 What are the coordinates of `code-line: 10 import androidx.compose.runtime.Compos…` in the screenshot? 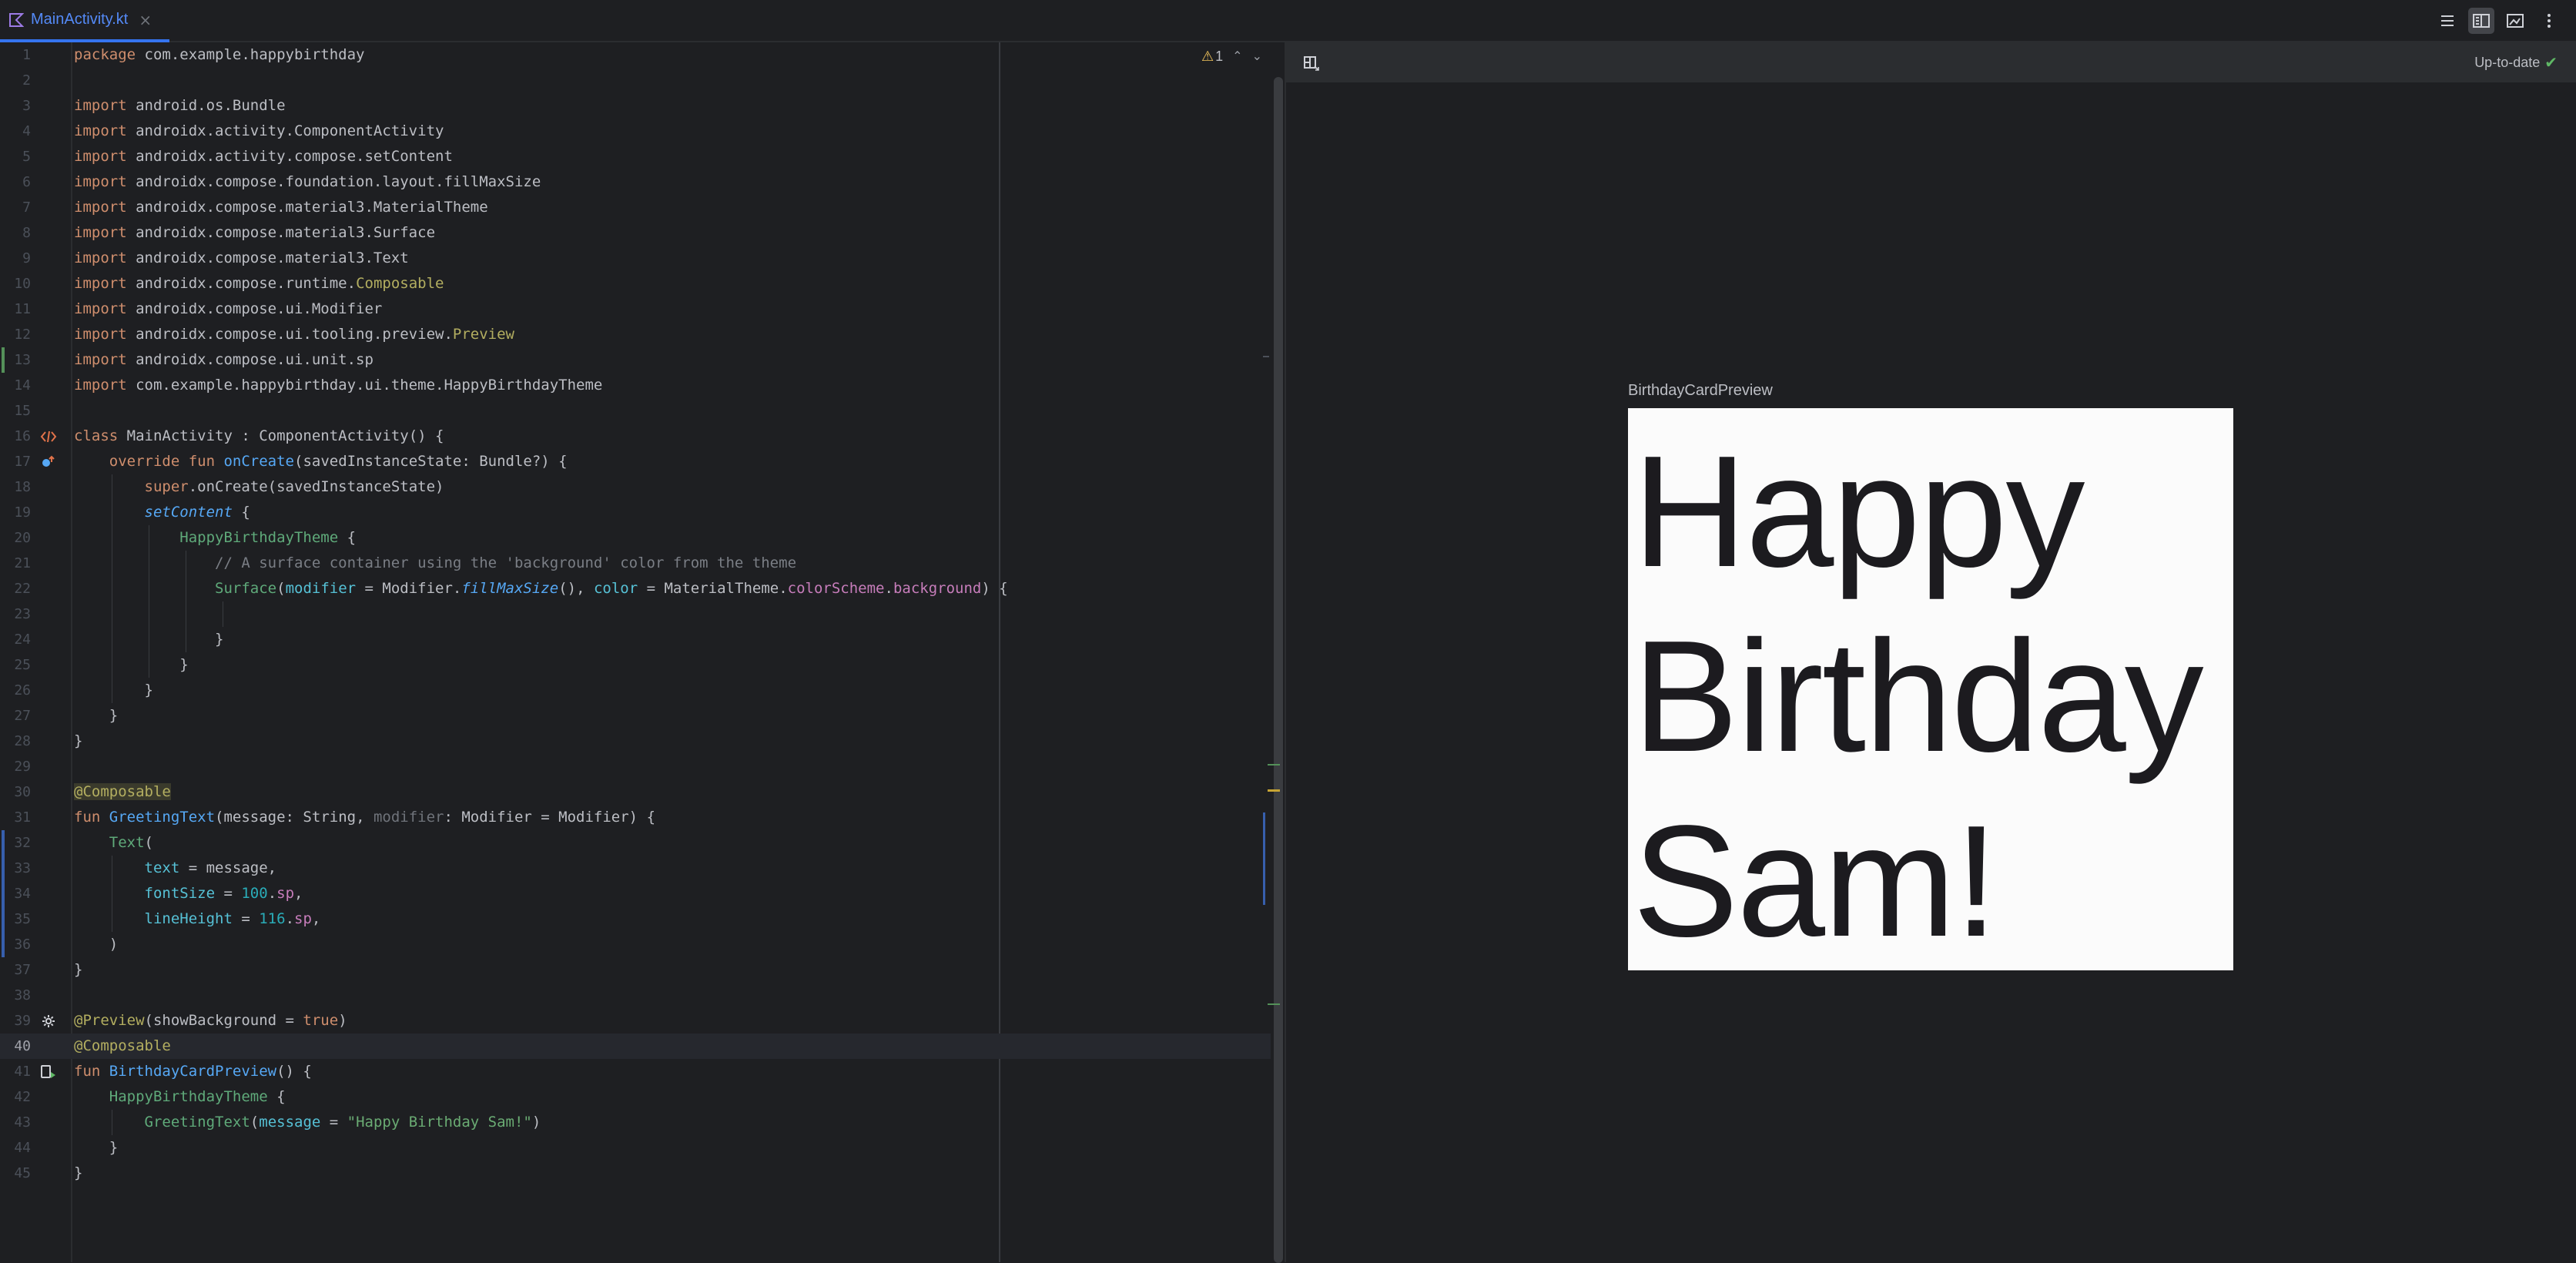 It's located at (636, 283).